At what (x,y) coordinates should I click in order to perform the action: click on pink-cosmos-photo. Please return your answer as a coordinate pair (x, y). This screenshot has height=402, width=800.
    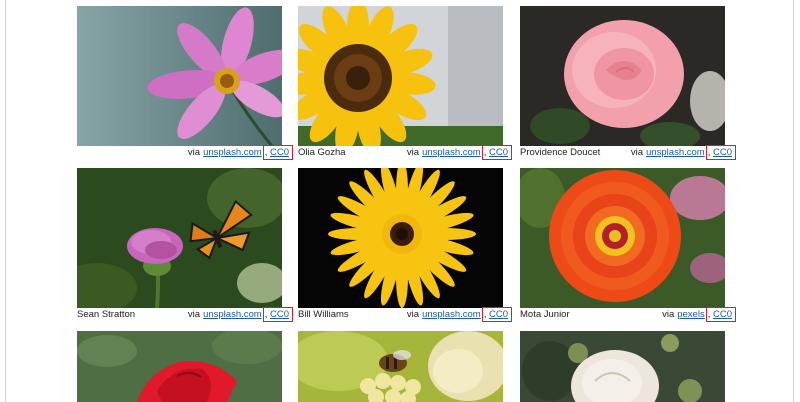
    Looking at the image, I should click on (179, 76).